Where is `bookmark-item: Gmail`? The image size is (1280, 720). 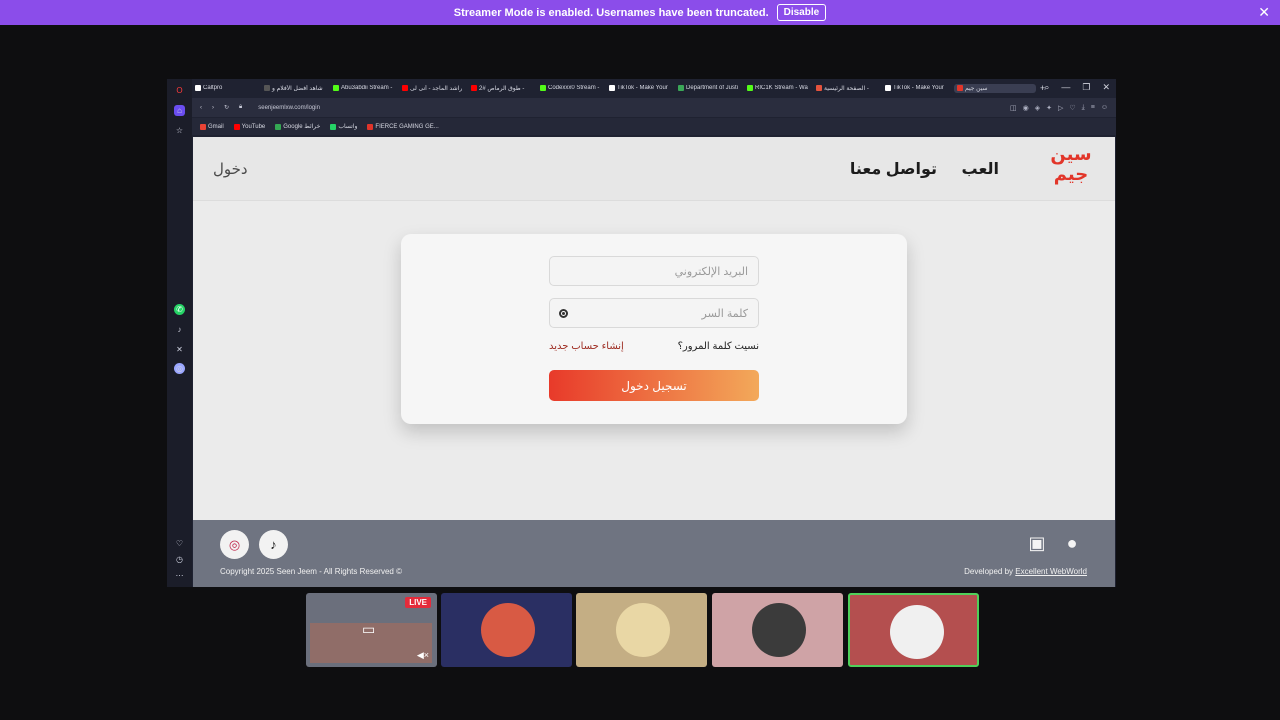
bookmark-item: Gmail is located at coordinates (212, 126).